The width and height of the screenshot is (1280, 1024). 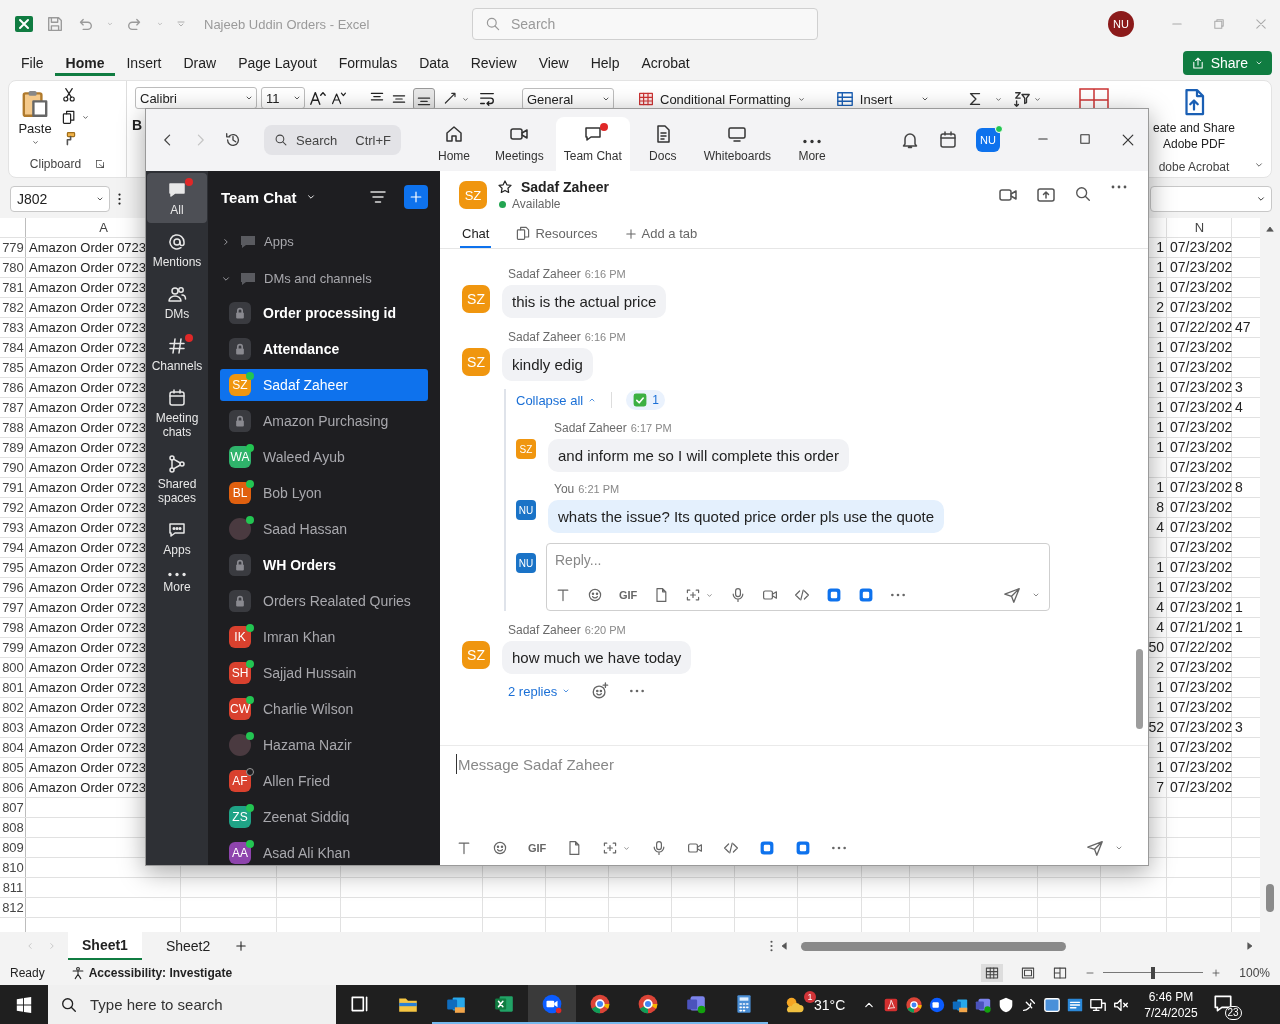 I want to click on bold-button: B, so click(x=137, y=125).